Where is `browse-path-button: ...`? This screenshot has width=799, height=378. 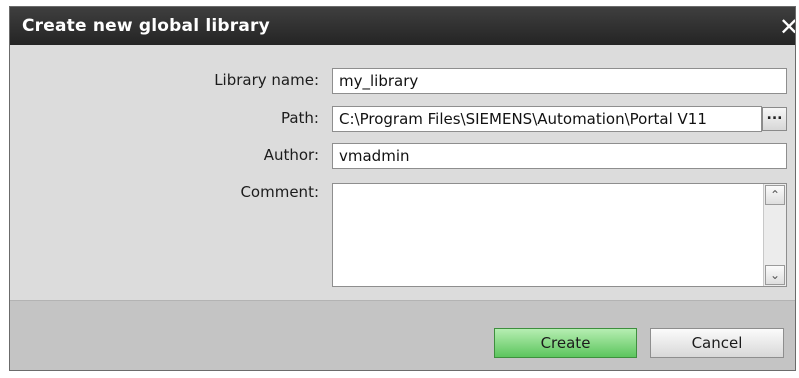 browse-path-button: ... is located at coordinates (774, 119).